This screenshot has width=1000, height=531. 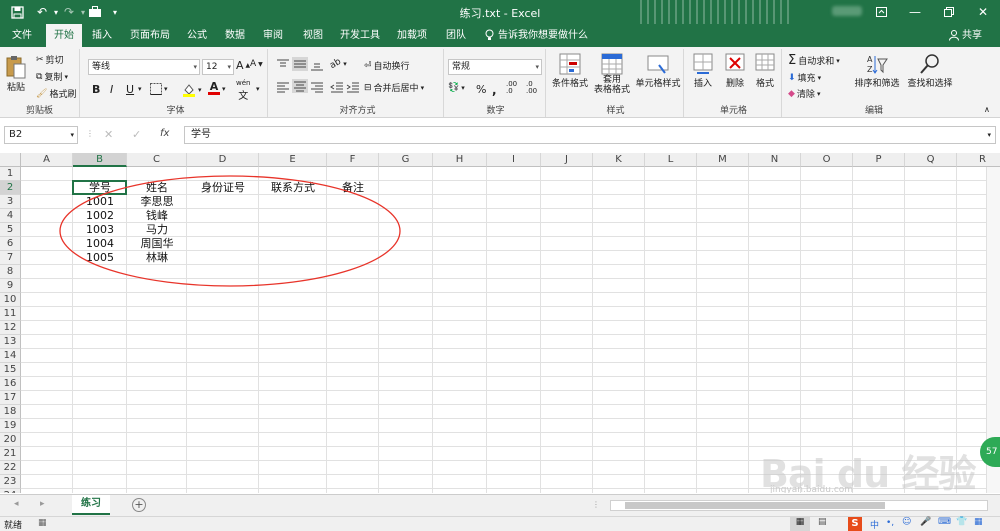 I want to click on cut-label: 剪切, so click(x=54, y=61).